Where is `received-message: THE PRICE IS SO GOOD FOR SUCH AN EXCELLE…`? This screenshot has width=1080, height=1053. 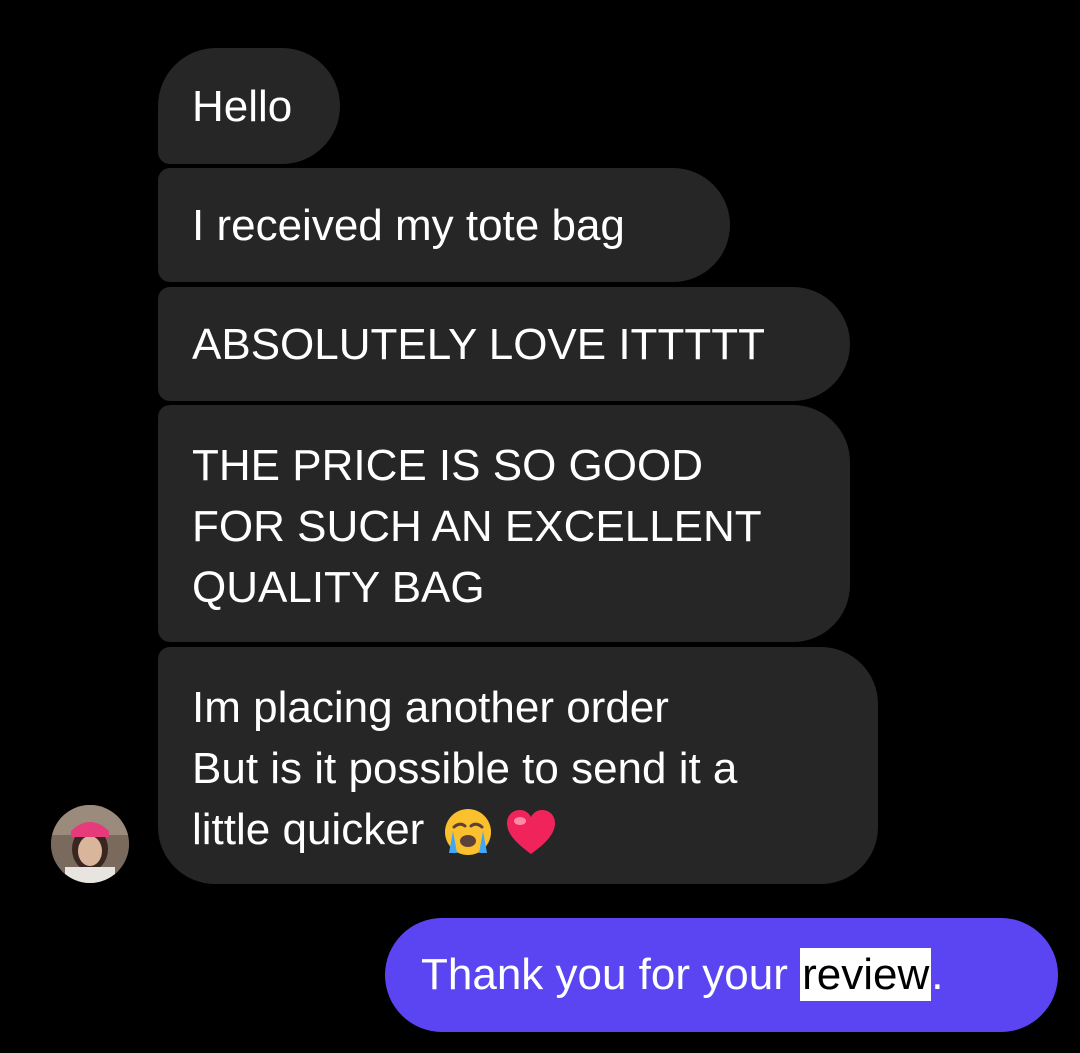
received-message: THE PRICE IS SO GOOD FOR SUCH AN EXCELLE… is located at coordinates (504, 523).